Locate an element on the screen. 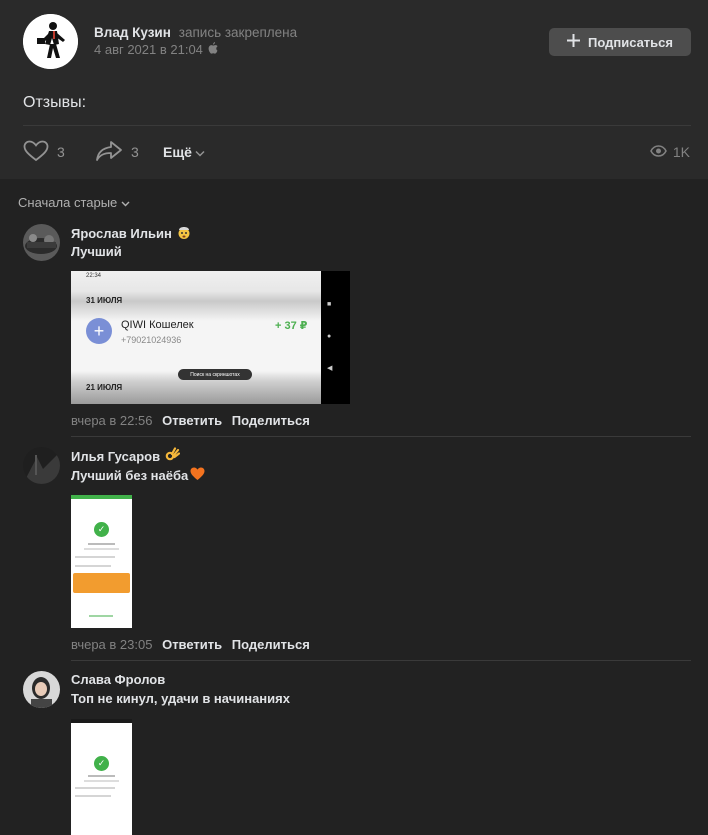 The width and height of the screenshot is (708, 835). like-button: 3 is located at coordinates (59, 152).